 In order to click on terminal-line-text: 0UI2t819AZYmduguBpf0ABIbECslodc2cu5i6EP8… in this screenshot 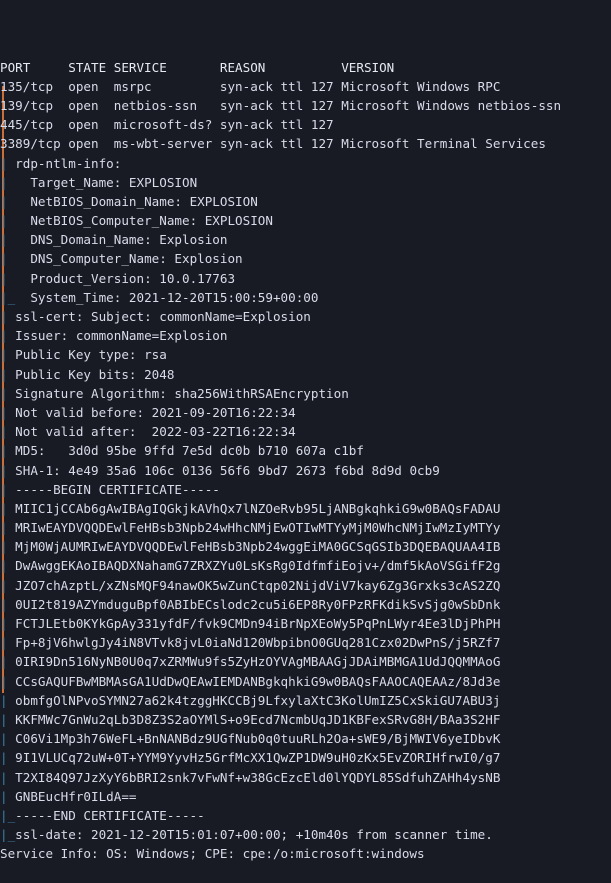, I will do `click(254, 604)`.